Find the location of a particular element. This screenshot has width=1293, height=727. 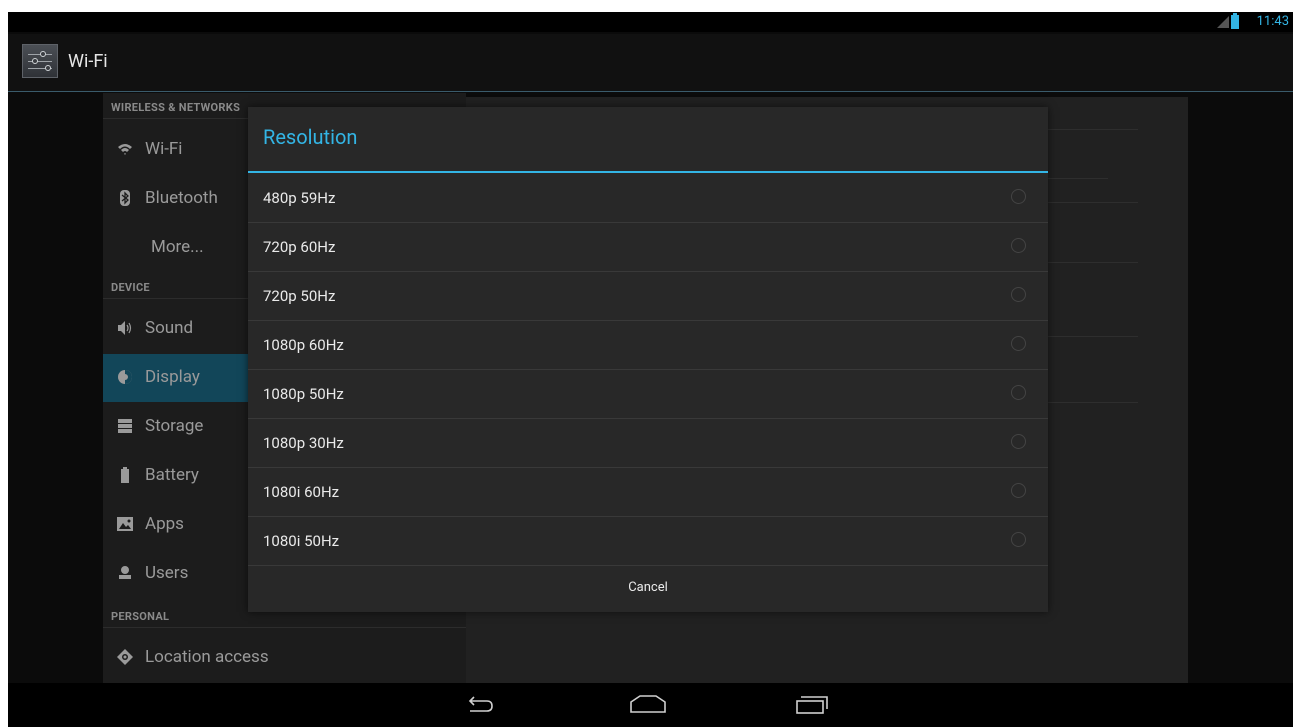

sidebar-item-label: Bluetooth is located at coordinates (181, 198).